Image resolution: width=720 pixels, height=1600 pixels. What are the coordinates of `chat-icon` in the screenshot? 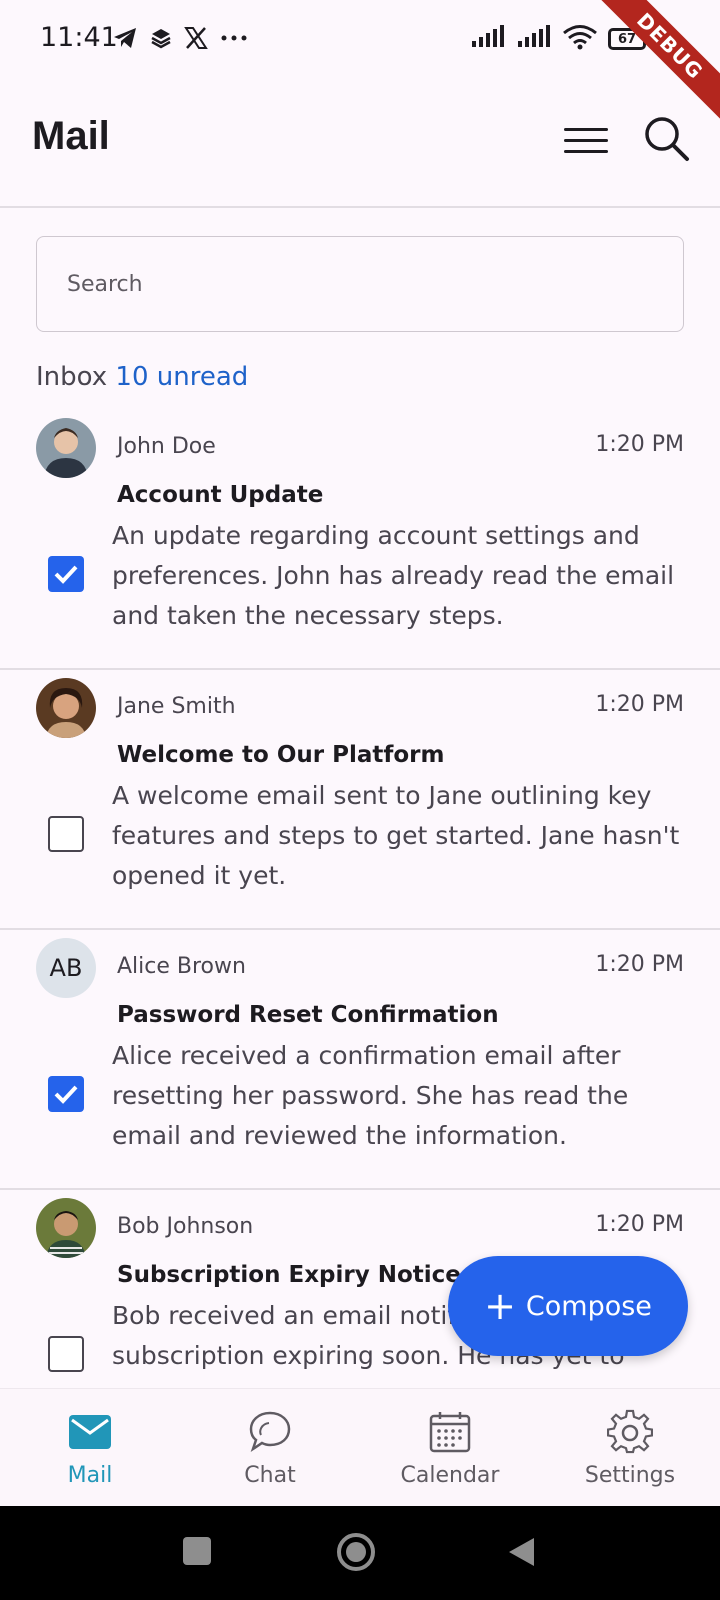 It's located at (270, 1432).